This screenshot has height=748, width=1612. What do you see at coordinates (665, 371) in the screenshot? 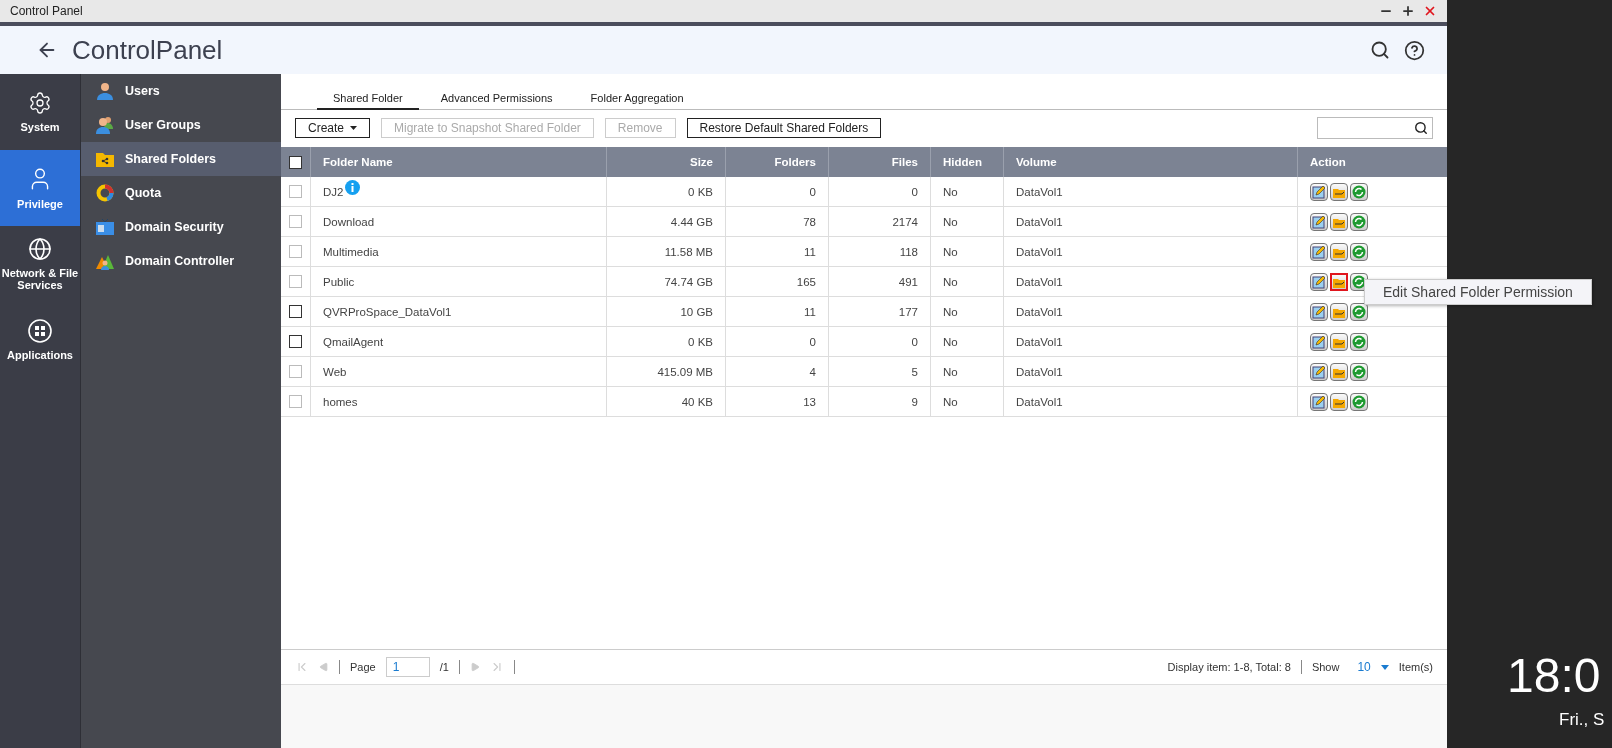
I see `table-cell: 415.09 MB` at bounding box center [665, 371].